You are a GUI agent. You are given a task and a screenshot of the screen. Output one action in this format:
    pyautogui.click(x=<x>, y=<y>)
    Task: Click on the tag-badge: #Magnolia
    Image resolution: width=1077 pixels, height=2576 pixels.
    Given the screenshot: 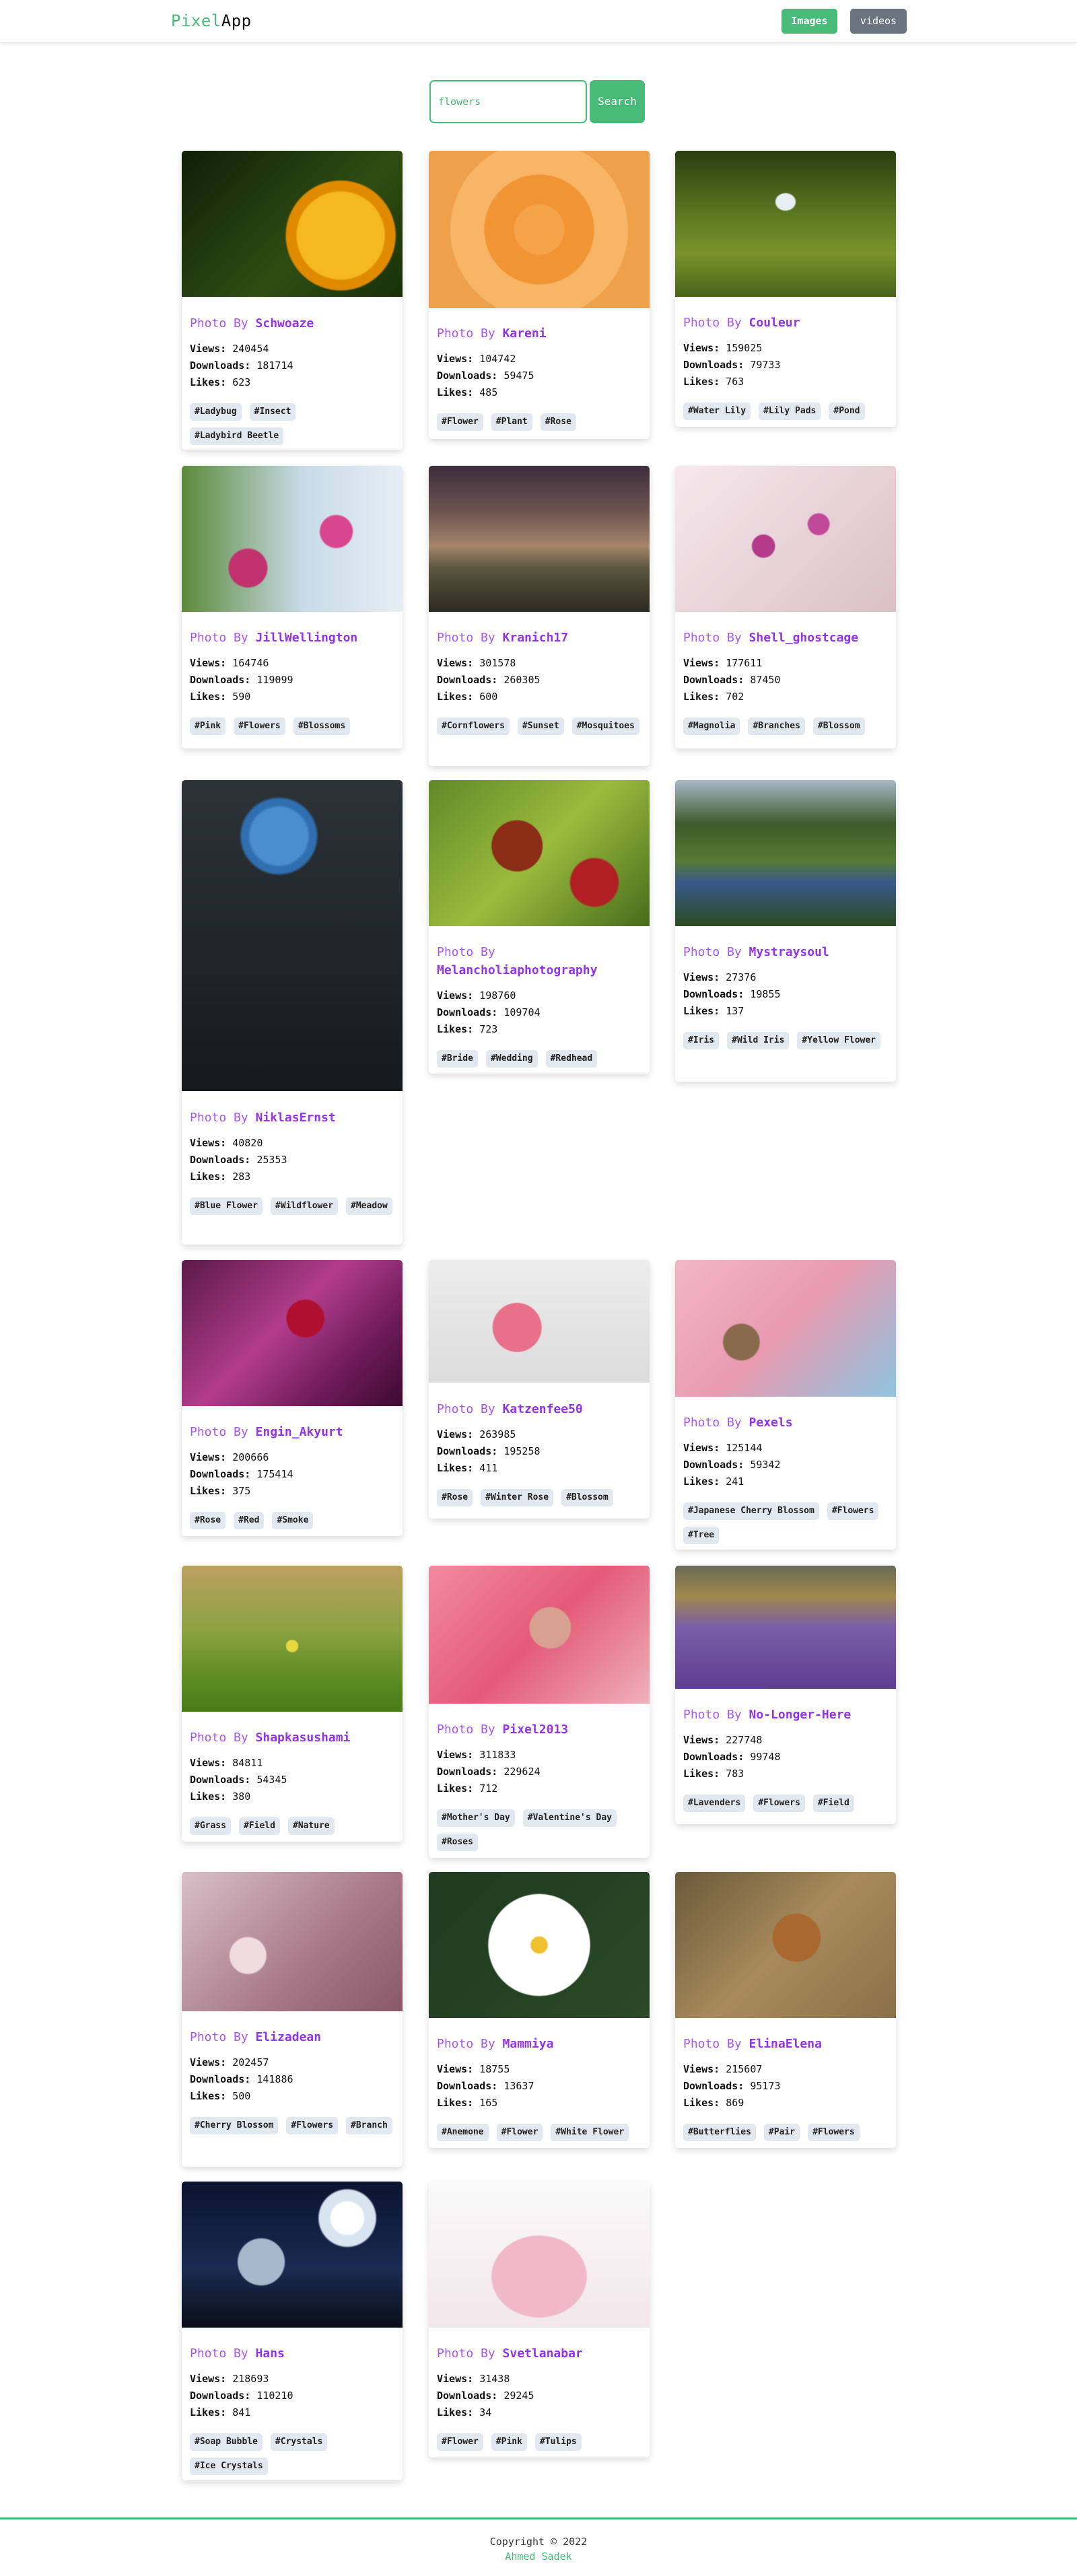 What is the action you would take?
    pyautogui.click(x=711, y=726)
    